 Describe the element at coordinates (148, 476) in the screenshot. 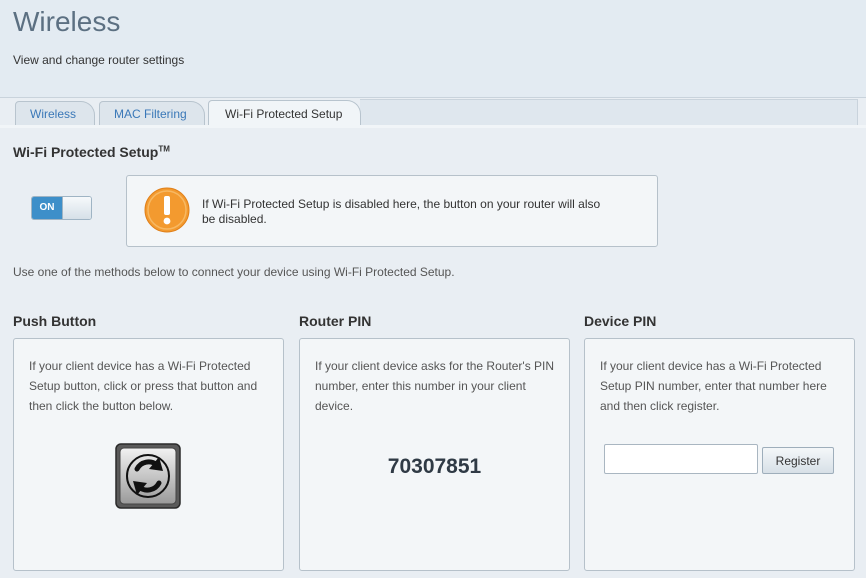

I see `wps-push-button-icon` at that location.